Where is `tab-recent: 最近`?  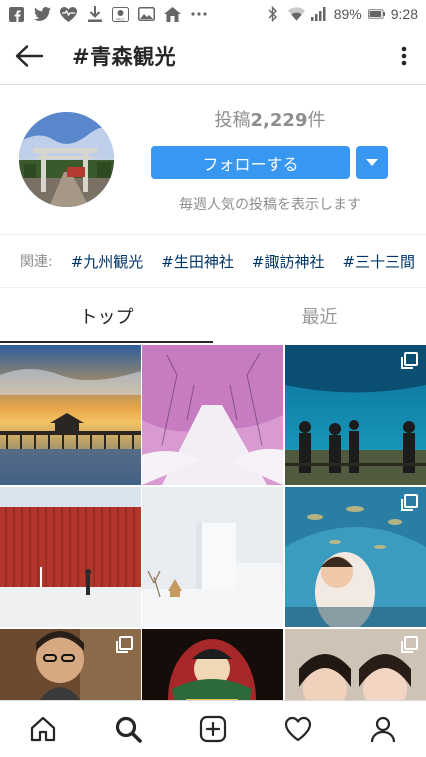
tab-recent: 最近 is located at coordinates (319, 316).